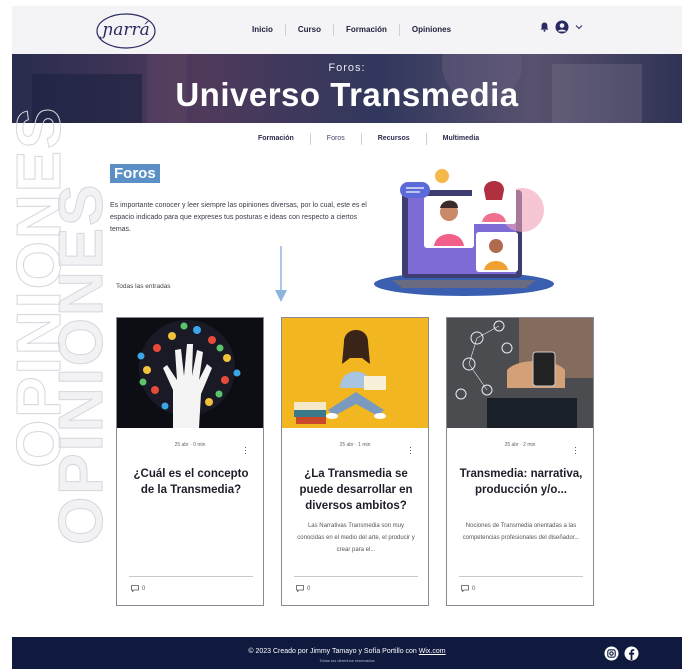 This screenshot has height=669, width=684. What do you see at coordinates (335, 139) in the screenshot?
I see `subnav-item-foros: Foros` at bounding box center [335, 139].